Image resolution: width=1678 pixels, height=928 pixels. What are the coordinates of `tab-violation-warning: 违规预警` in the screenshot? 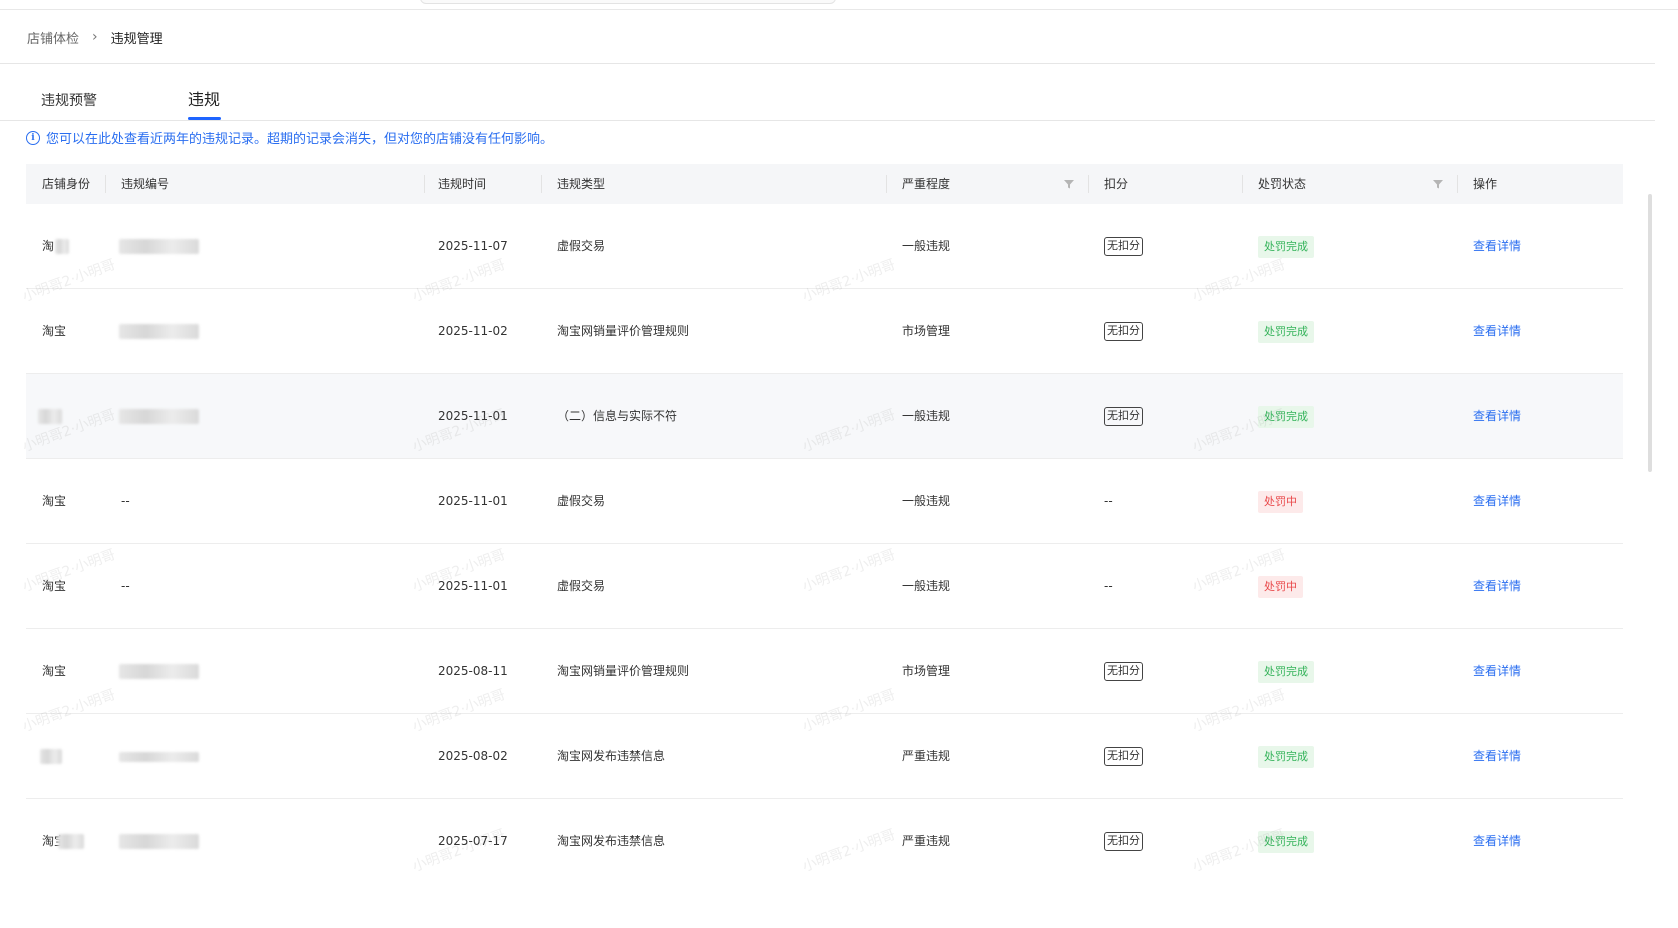 It's located at (69, 100).